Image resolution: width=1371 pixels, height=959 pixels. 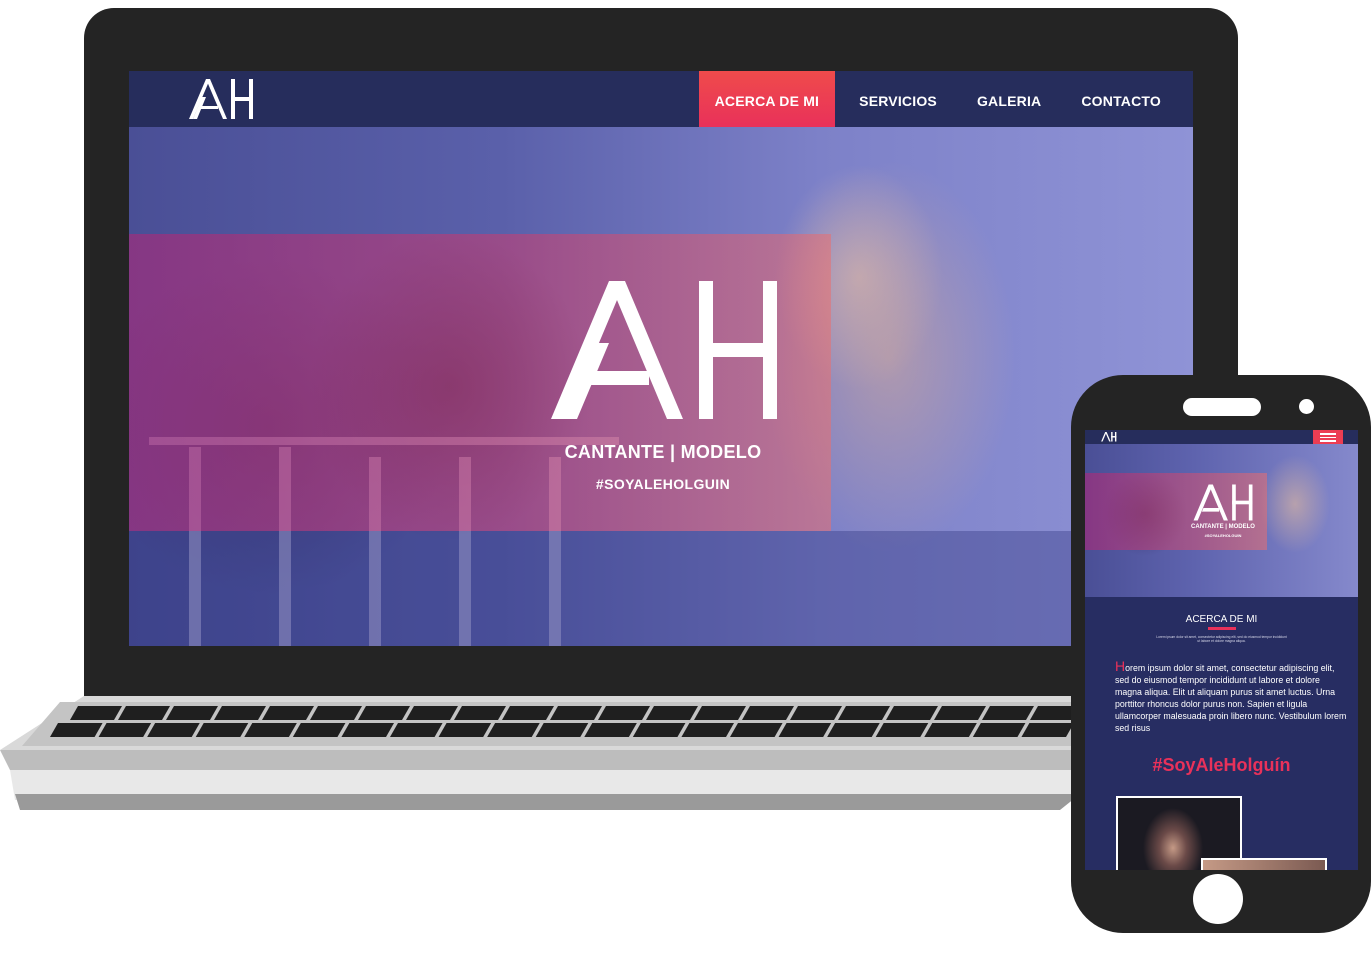 What do you see at coordinates (1109, 437) in the screenshot?
I see `mobile-site-logo` at bounding box center [1109, 437].